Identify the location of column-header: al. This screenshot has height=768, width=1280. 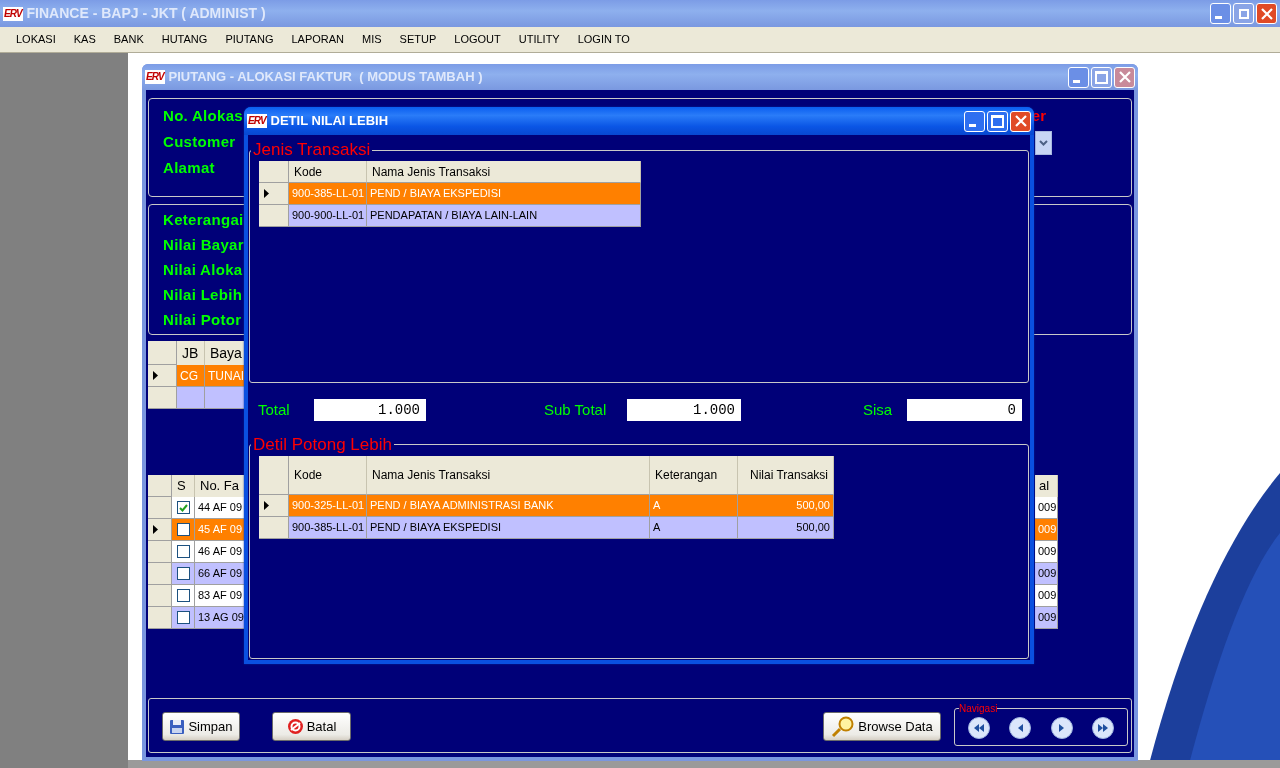
(1046, 486).